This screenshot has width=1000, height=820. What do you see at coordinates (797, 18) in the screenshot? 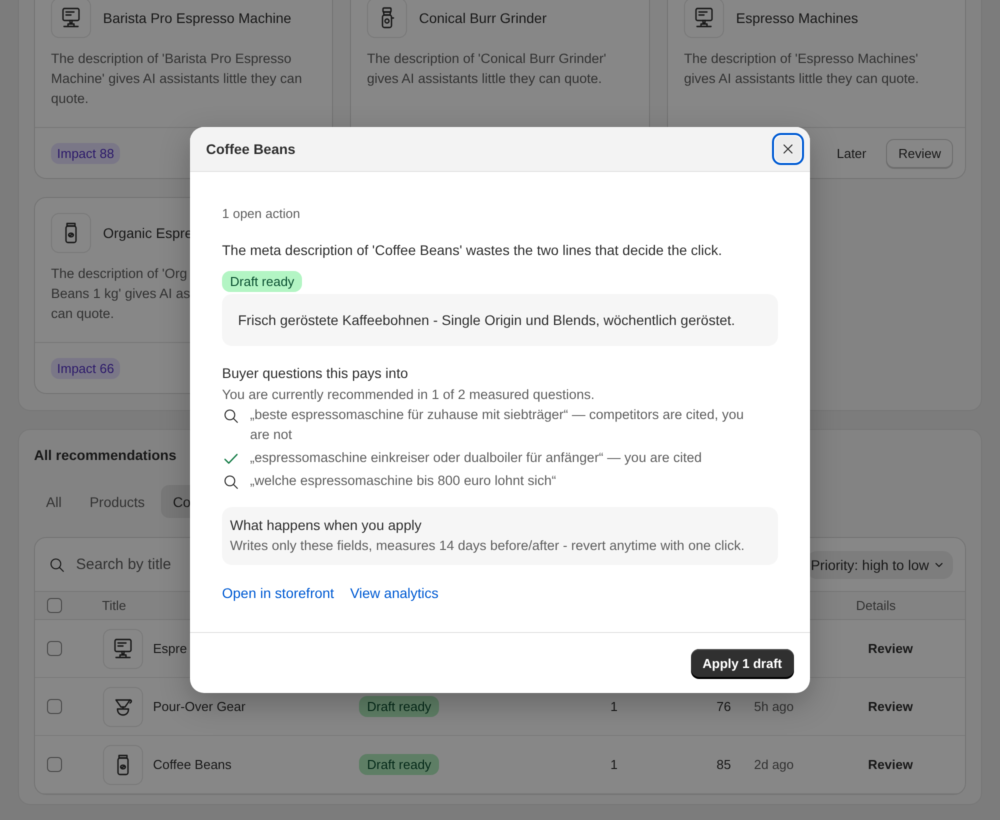
I see `card-title: Espresso Machines` at bounding box center [797, 18].